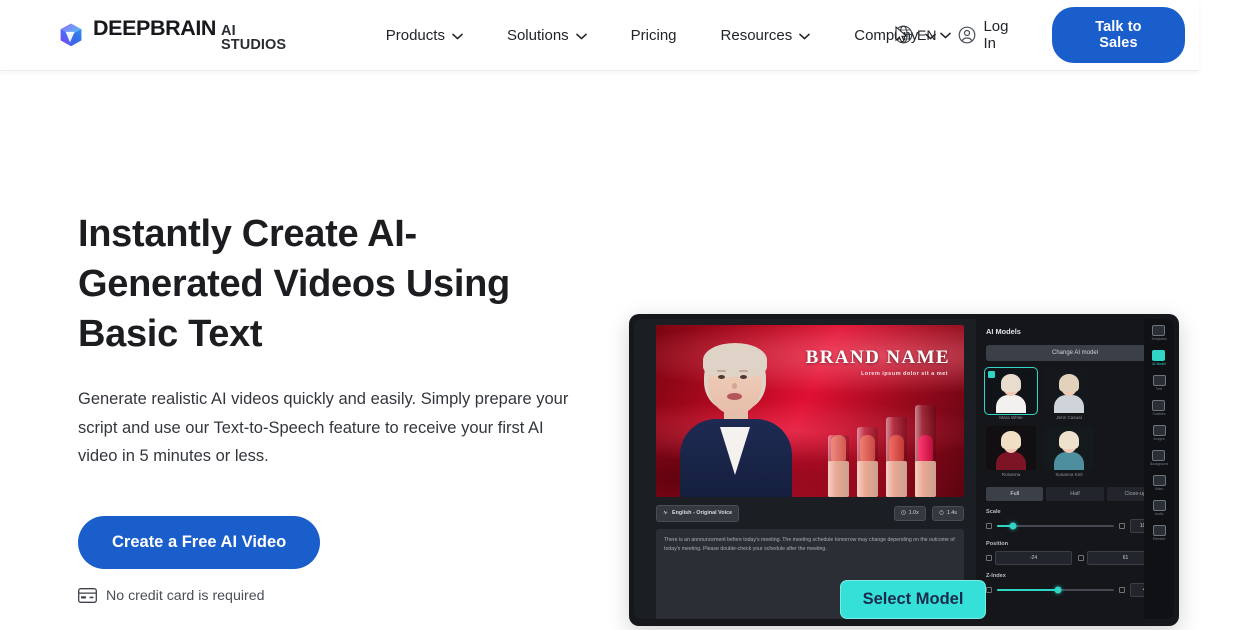  Describe the element at coordinates (810, 513) in the screenshot. I see `stage-toolbar: English - Original Voice 1.0x 1.4s` at that location.